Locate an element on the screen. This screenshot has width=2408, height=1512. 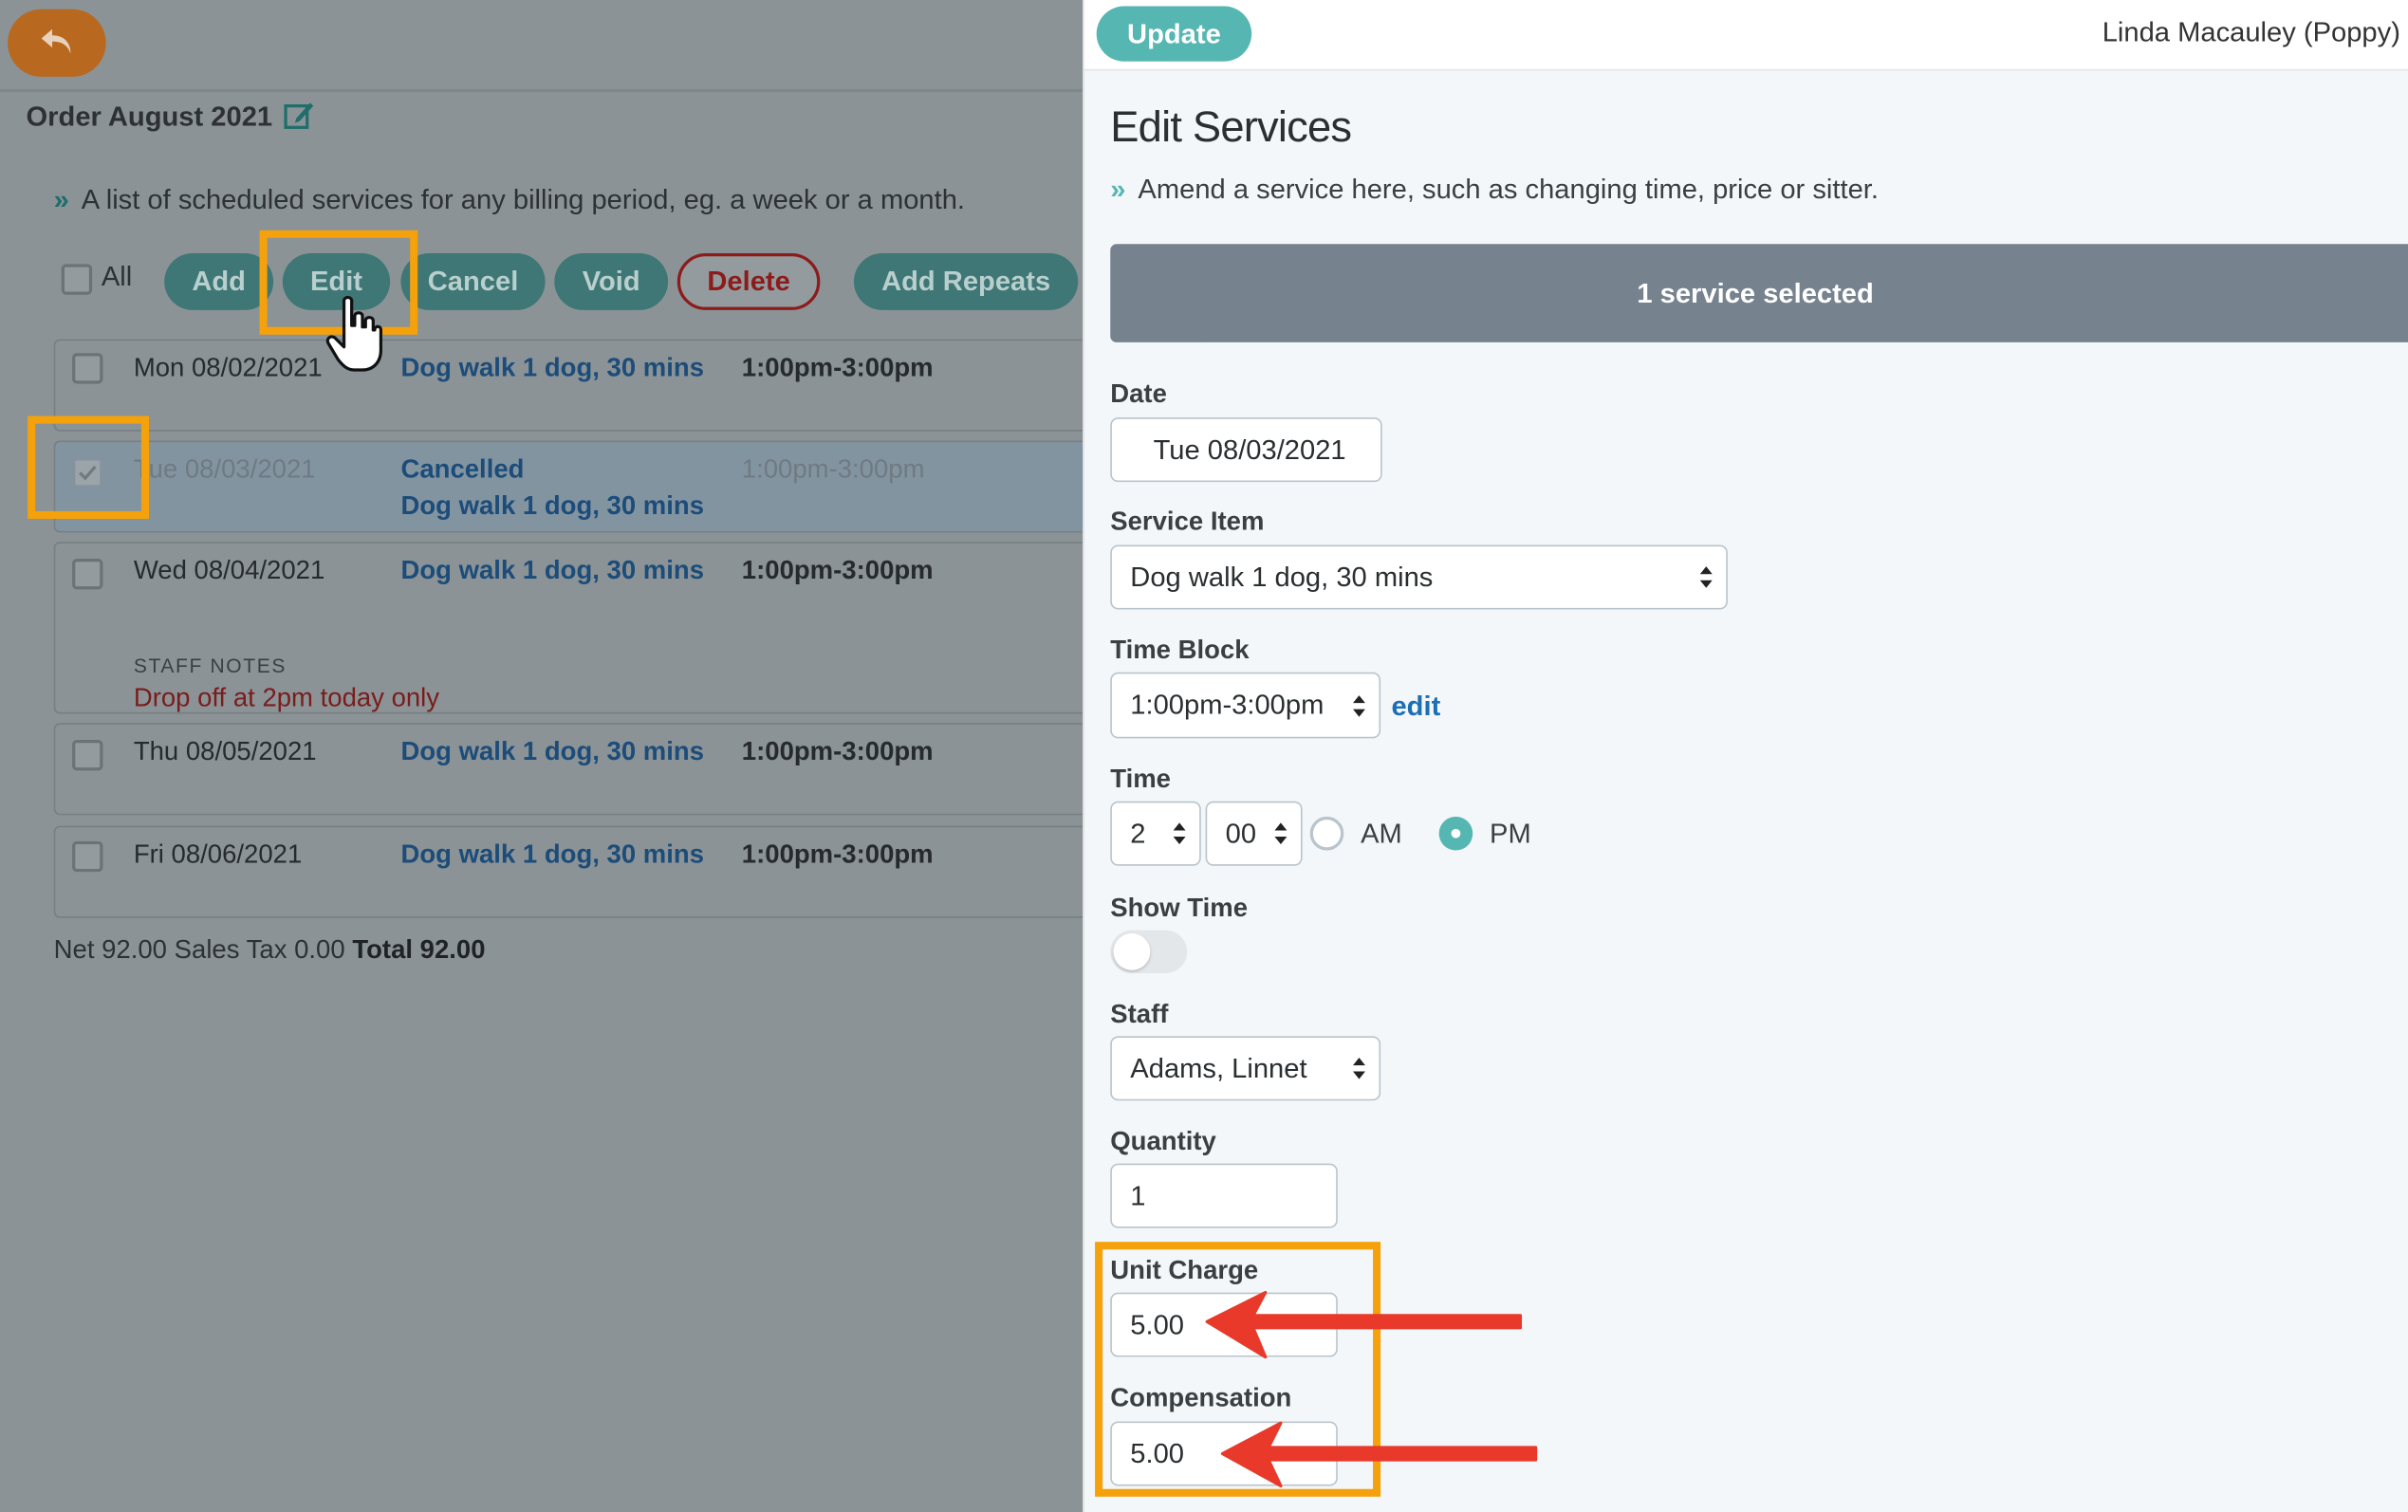
order-totals: Net 92.00 Sales Tax 0.00 Total 92.00 is located at coordinates (270, 950).